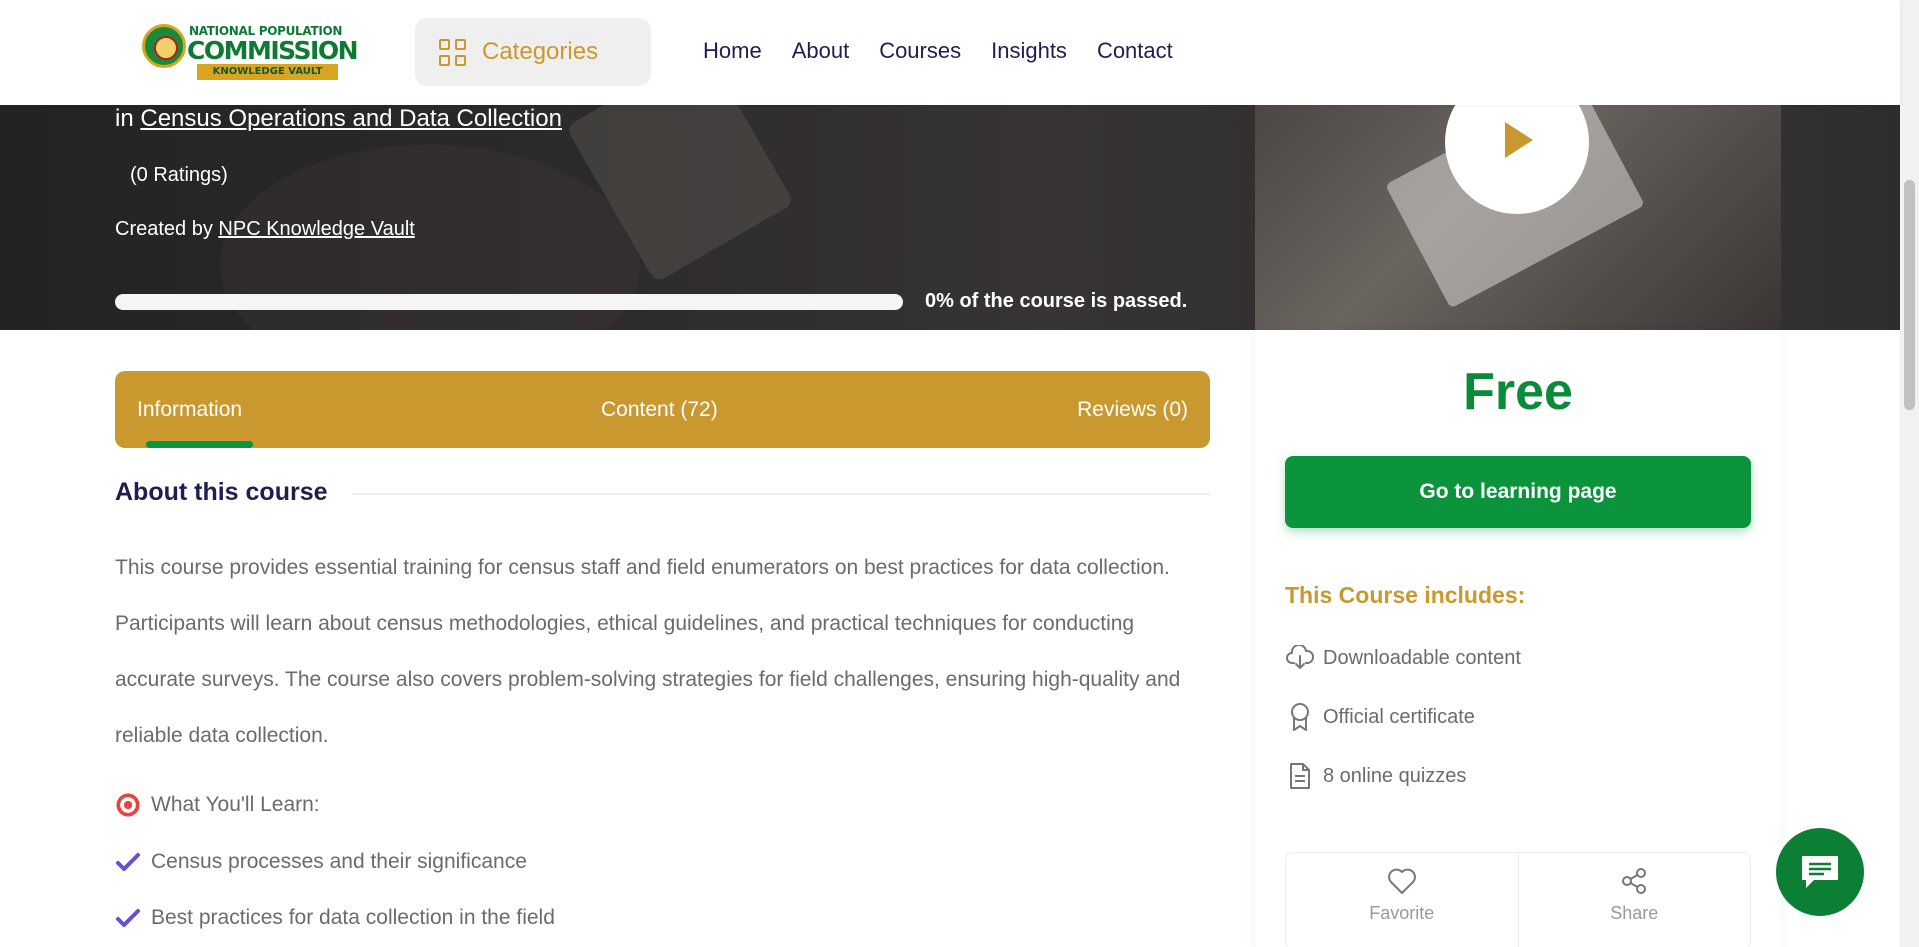 The width and height of the screenshot is (1919, 947). I want to click on share-button: Share, so click(1634, 900).